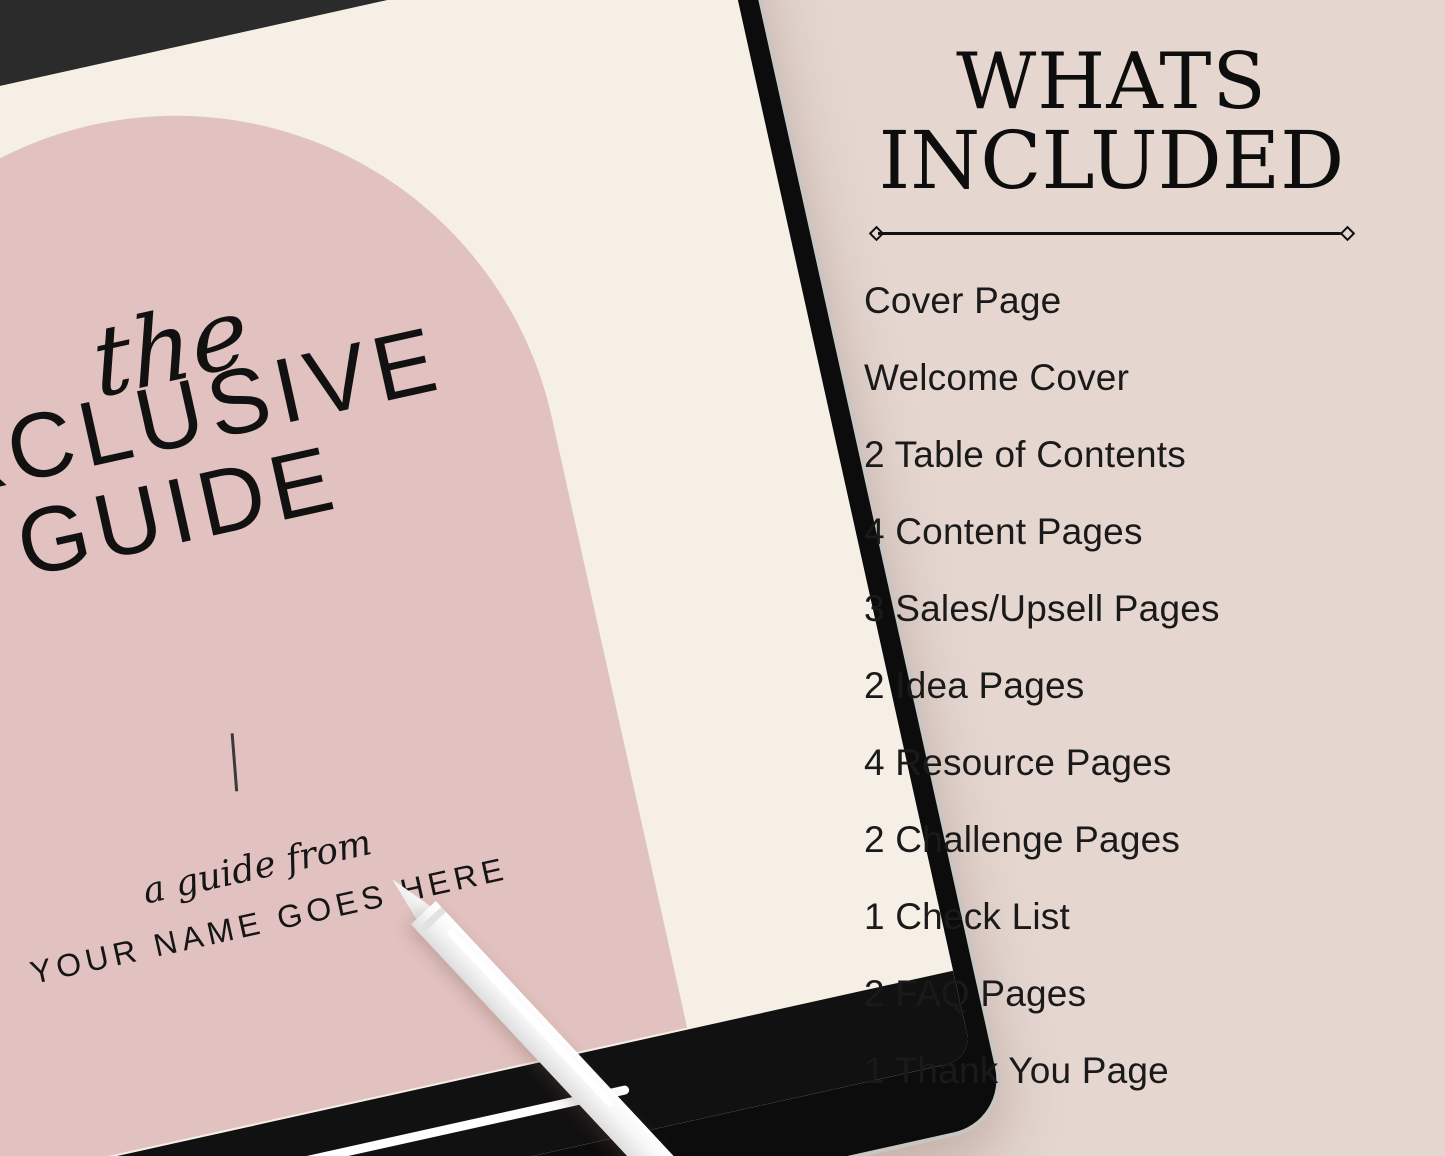  I want to click on page-title-line-1: WHATS, so click(1111, 82).